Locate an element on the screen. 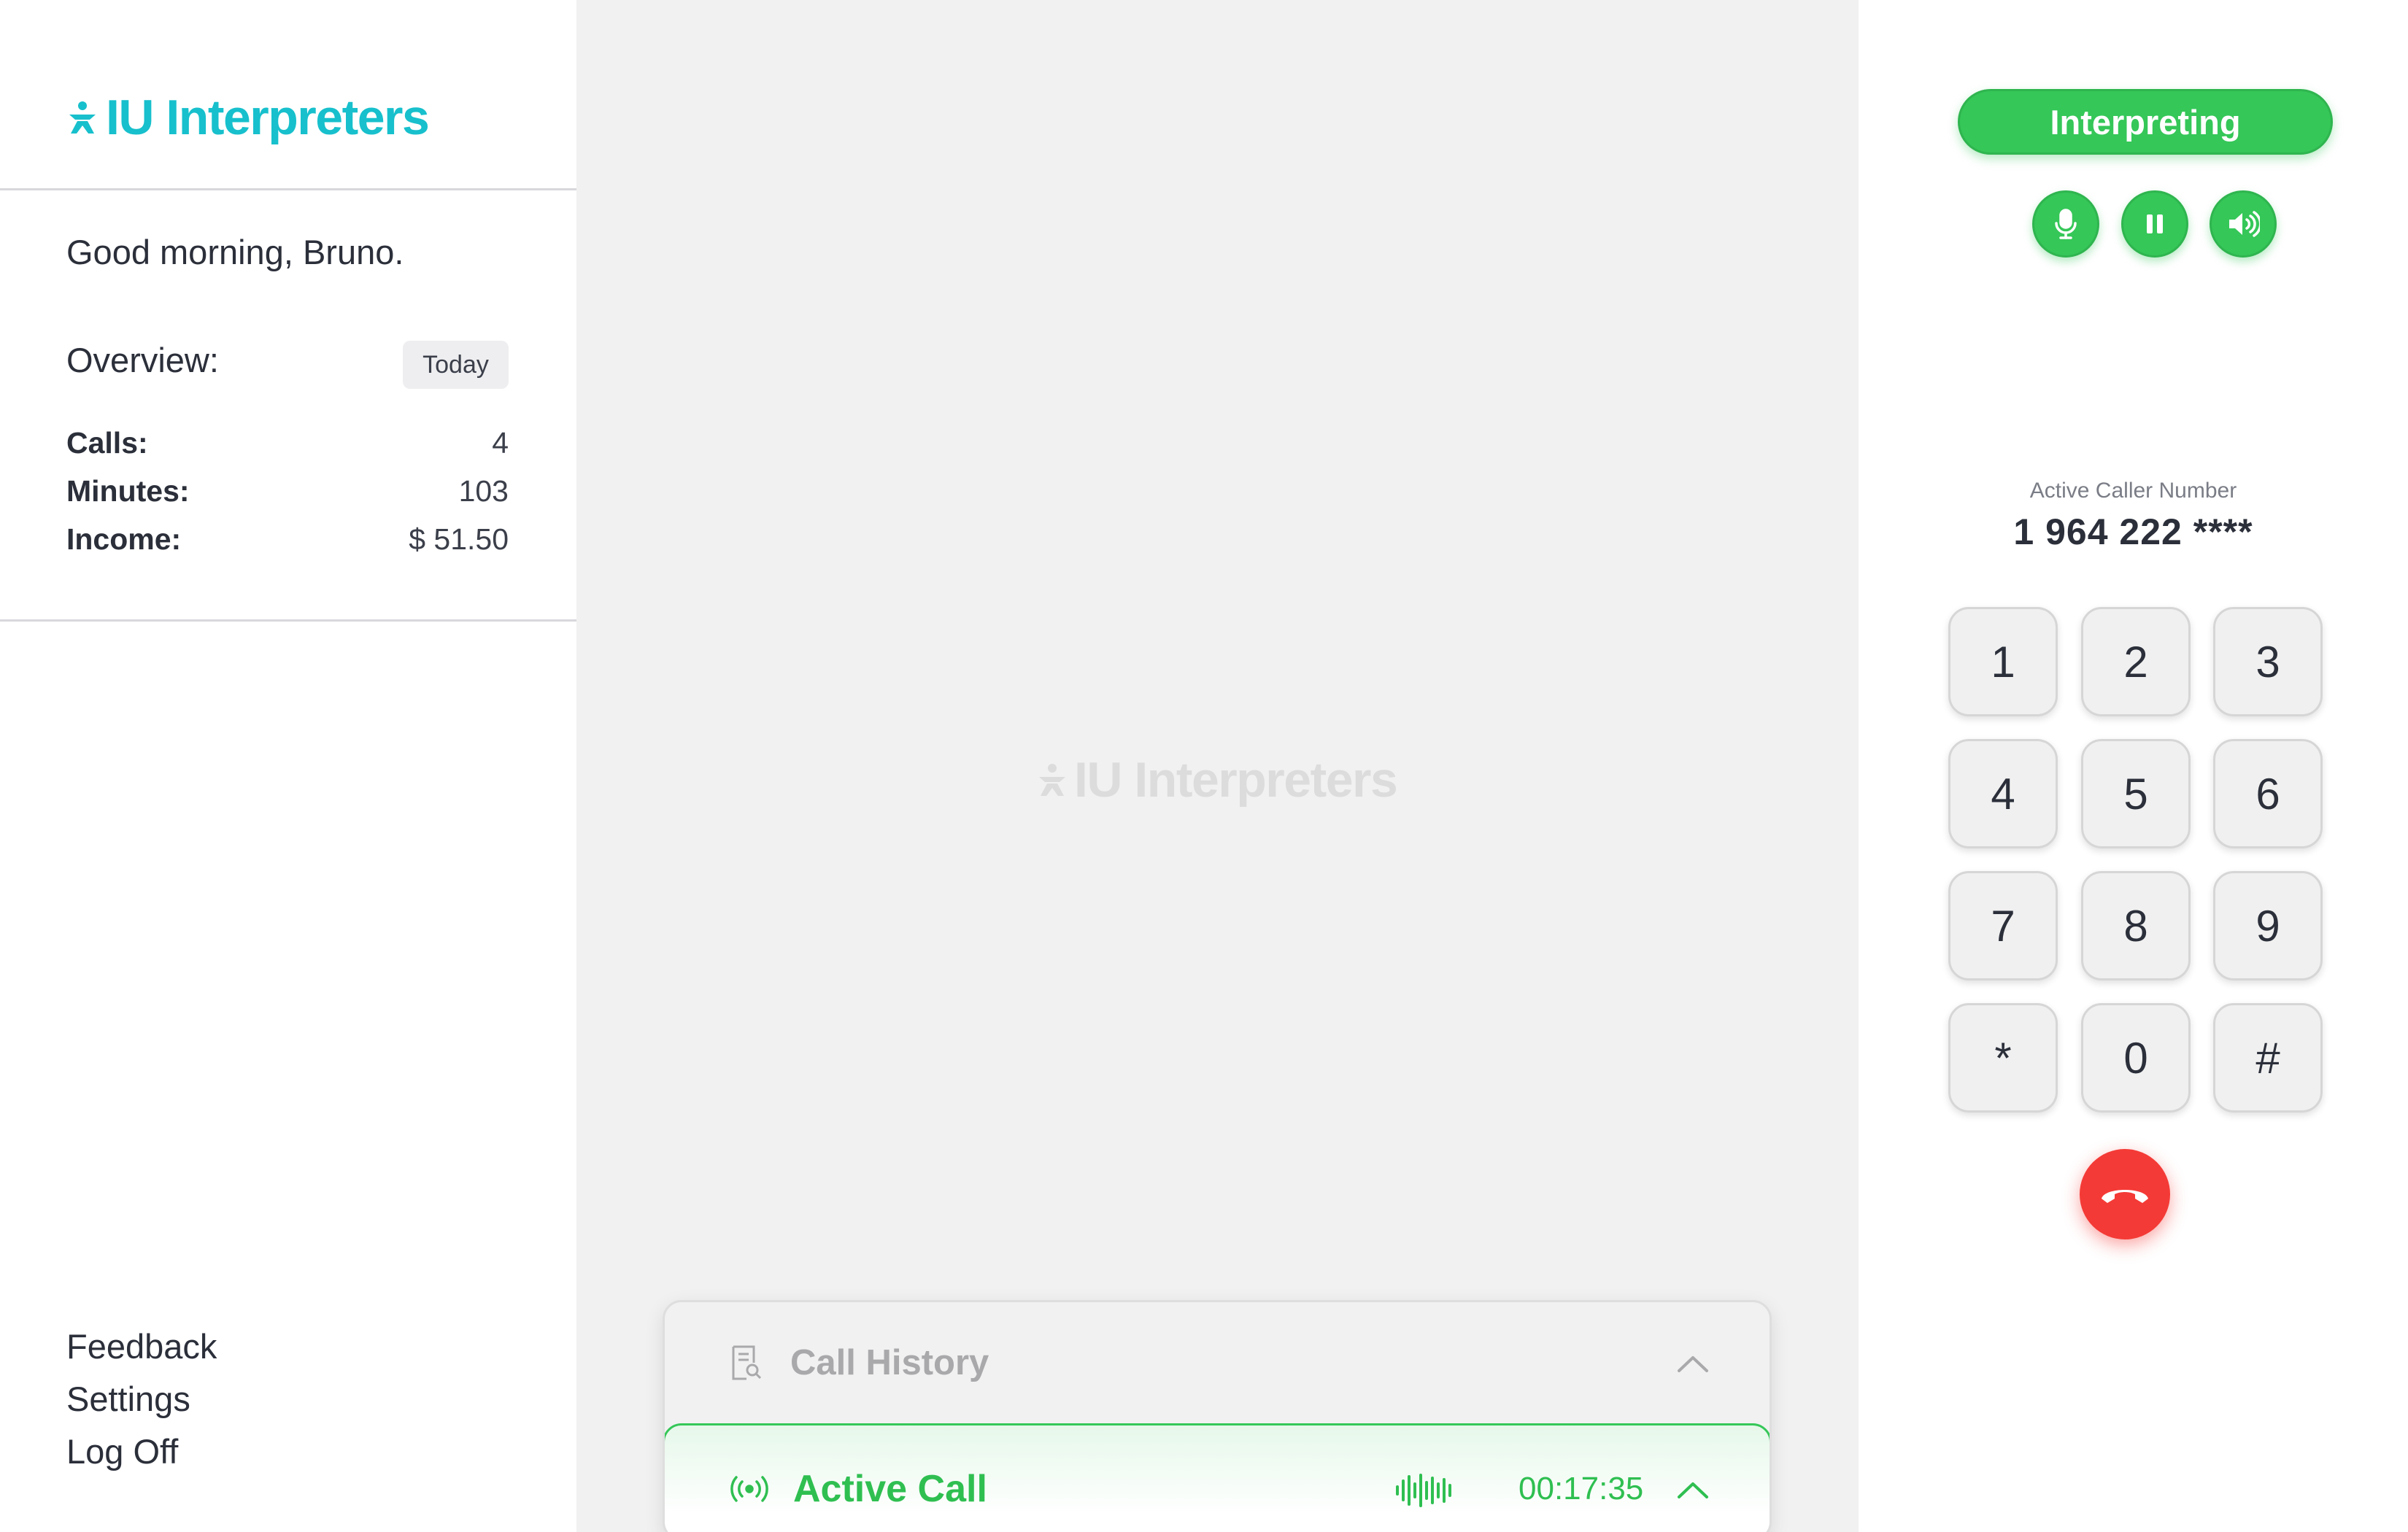  watermark-logo: IU Interpreters is located at coordinates (1217, 779).